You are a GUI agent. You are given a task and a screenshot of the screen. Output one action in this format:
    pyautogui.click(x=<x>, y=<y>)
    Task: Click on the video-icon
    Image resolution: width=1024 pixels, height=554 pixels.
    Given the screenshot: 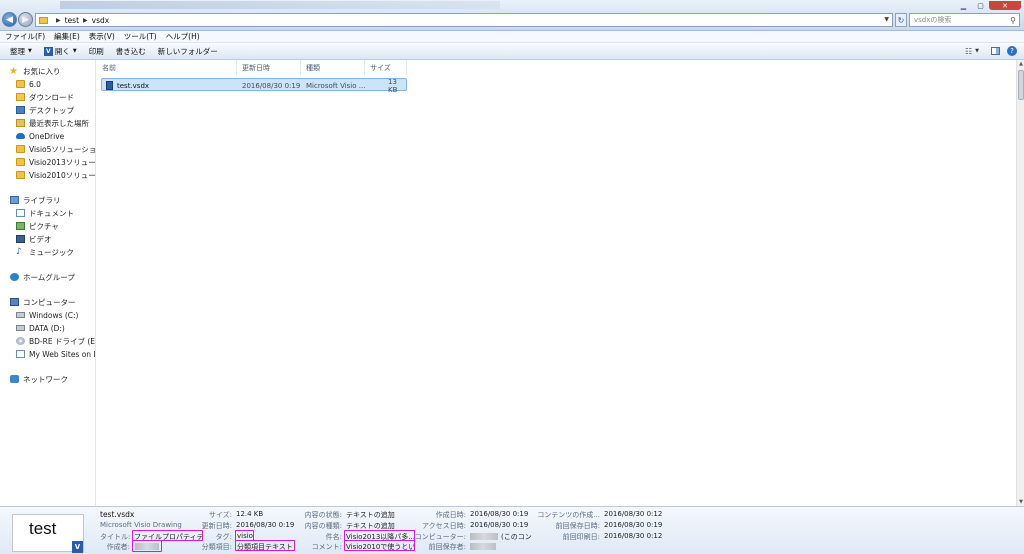 What is the action you would take?
    pyautogui.click(x=20, y=239)
    